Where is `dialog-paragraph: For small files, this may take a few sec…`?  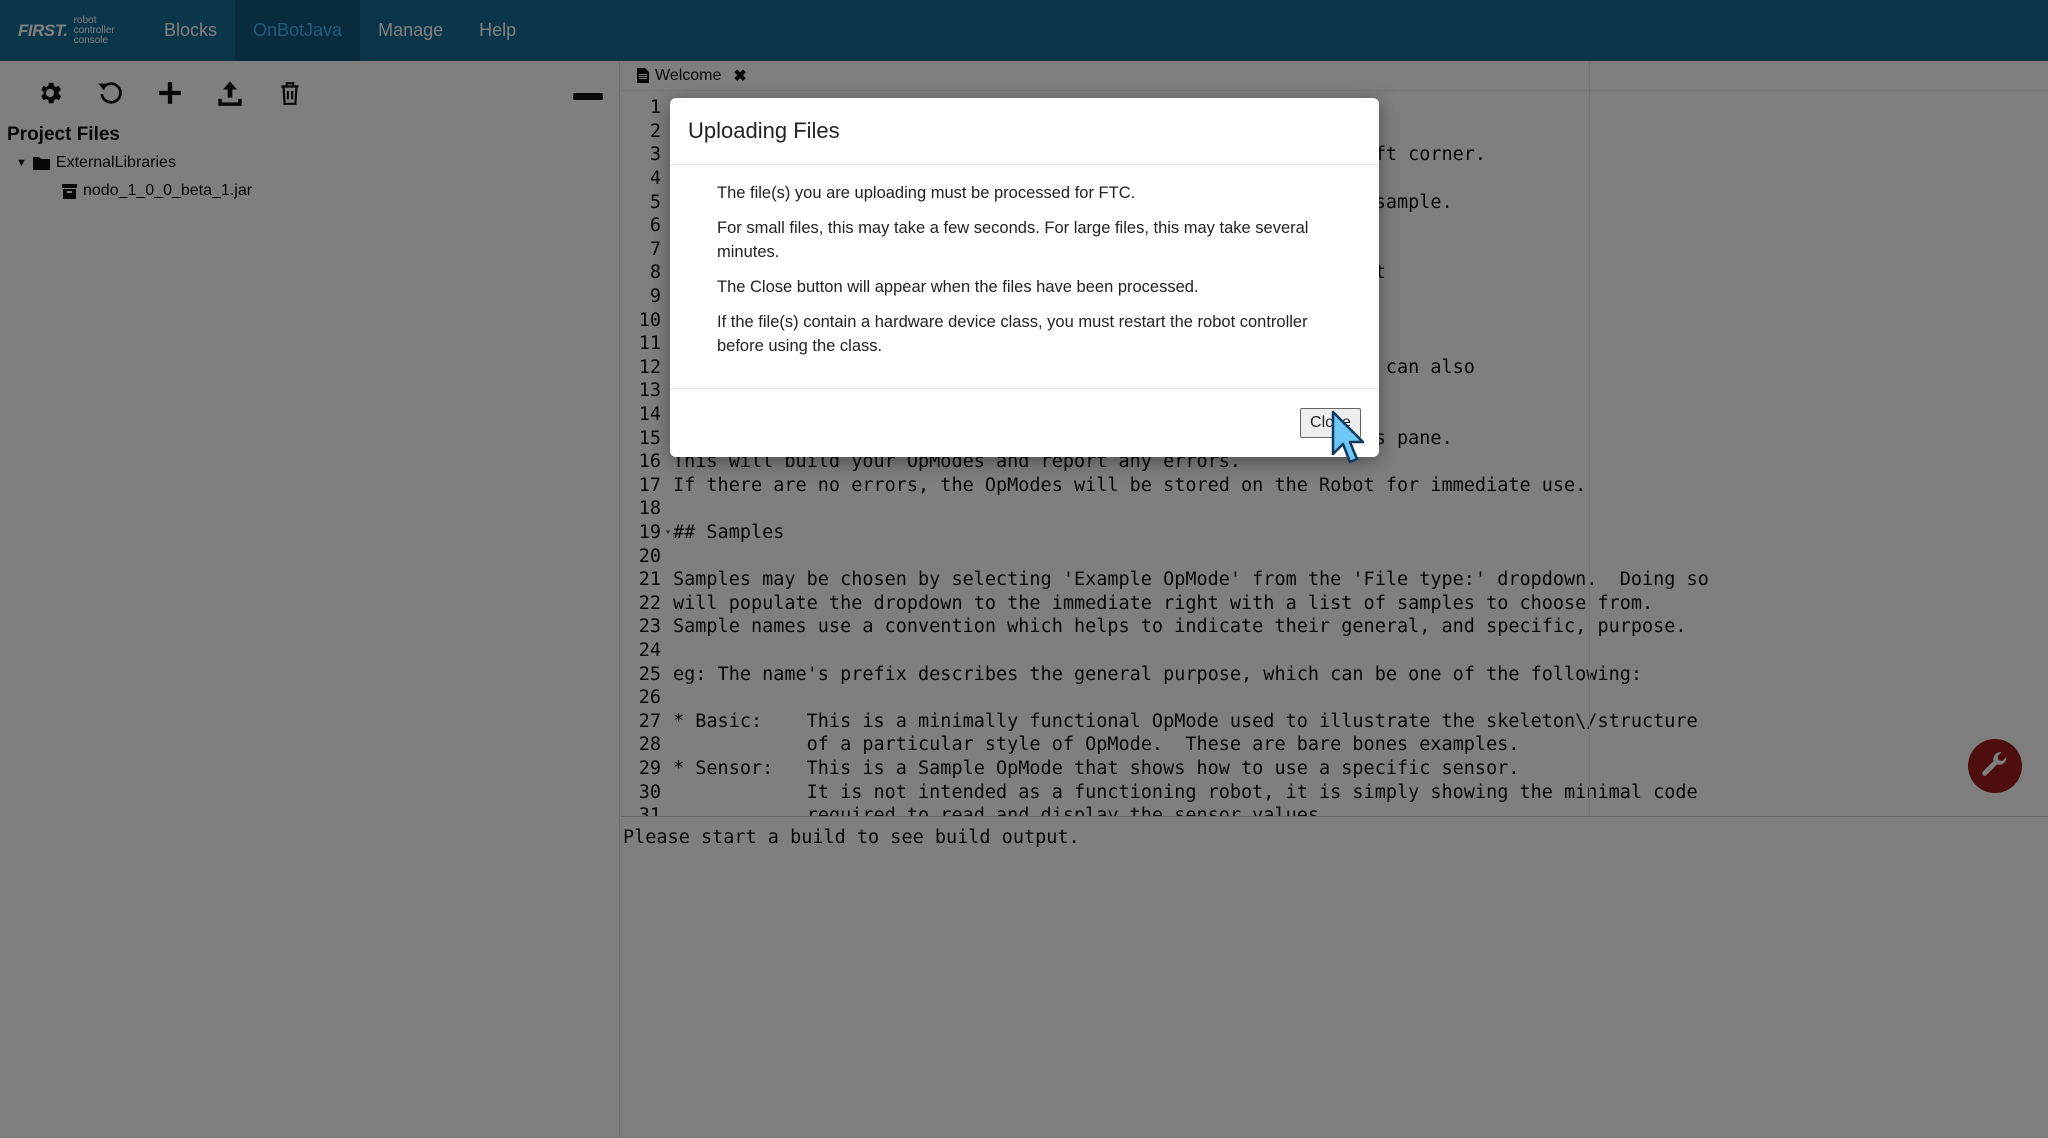 dialog-paragraph: For small files, this may take a few sec… is located at coordinates (1013, 240).